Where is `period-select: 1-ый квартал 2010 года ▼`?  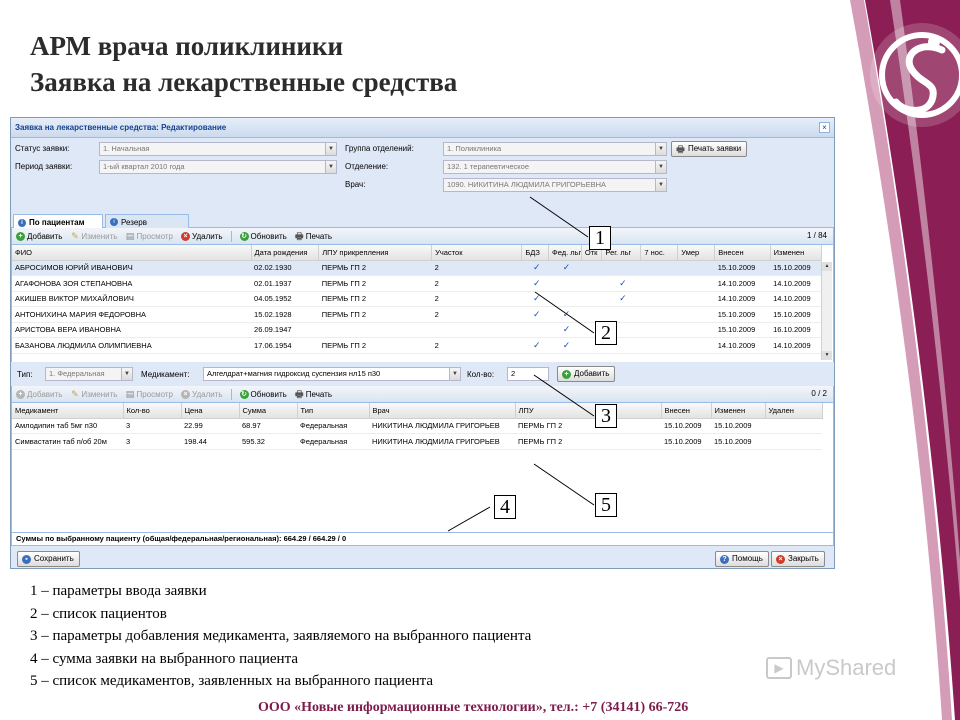 period-select: 1-ый квартал 2010 года ▼ is located at coordinates (218, 167).